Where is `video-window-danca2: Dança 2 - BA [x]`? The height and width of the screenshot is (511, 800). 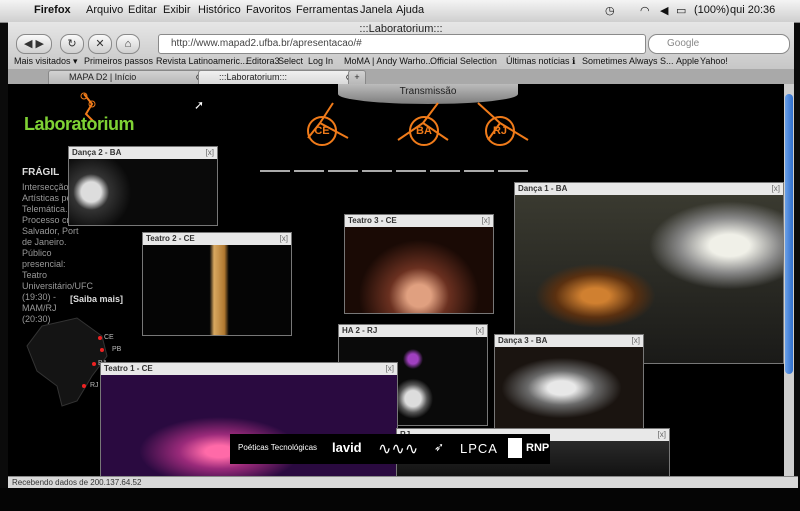
video-window-danca2: Dança 2 - BA [x] is located at coordinates (143, 186).